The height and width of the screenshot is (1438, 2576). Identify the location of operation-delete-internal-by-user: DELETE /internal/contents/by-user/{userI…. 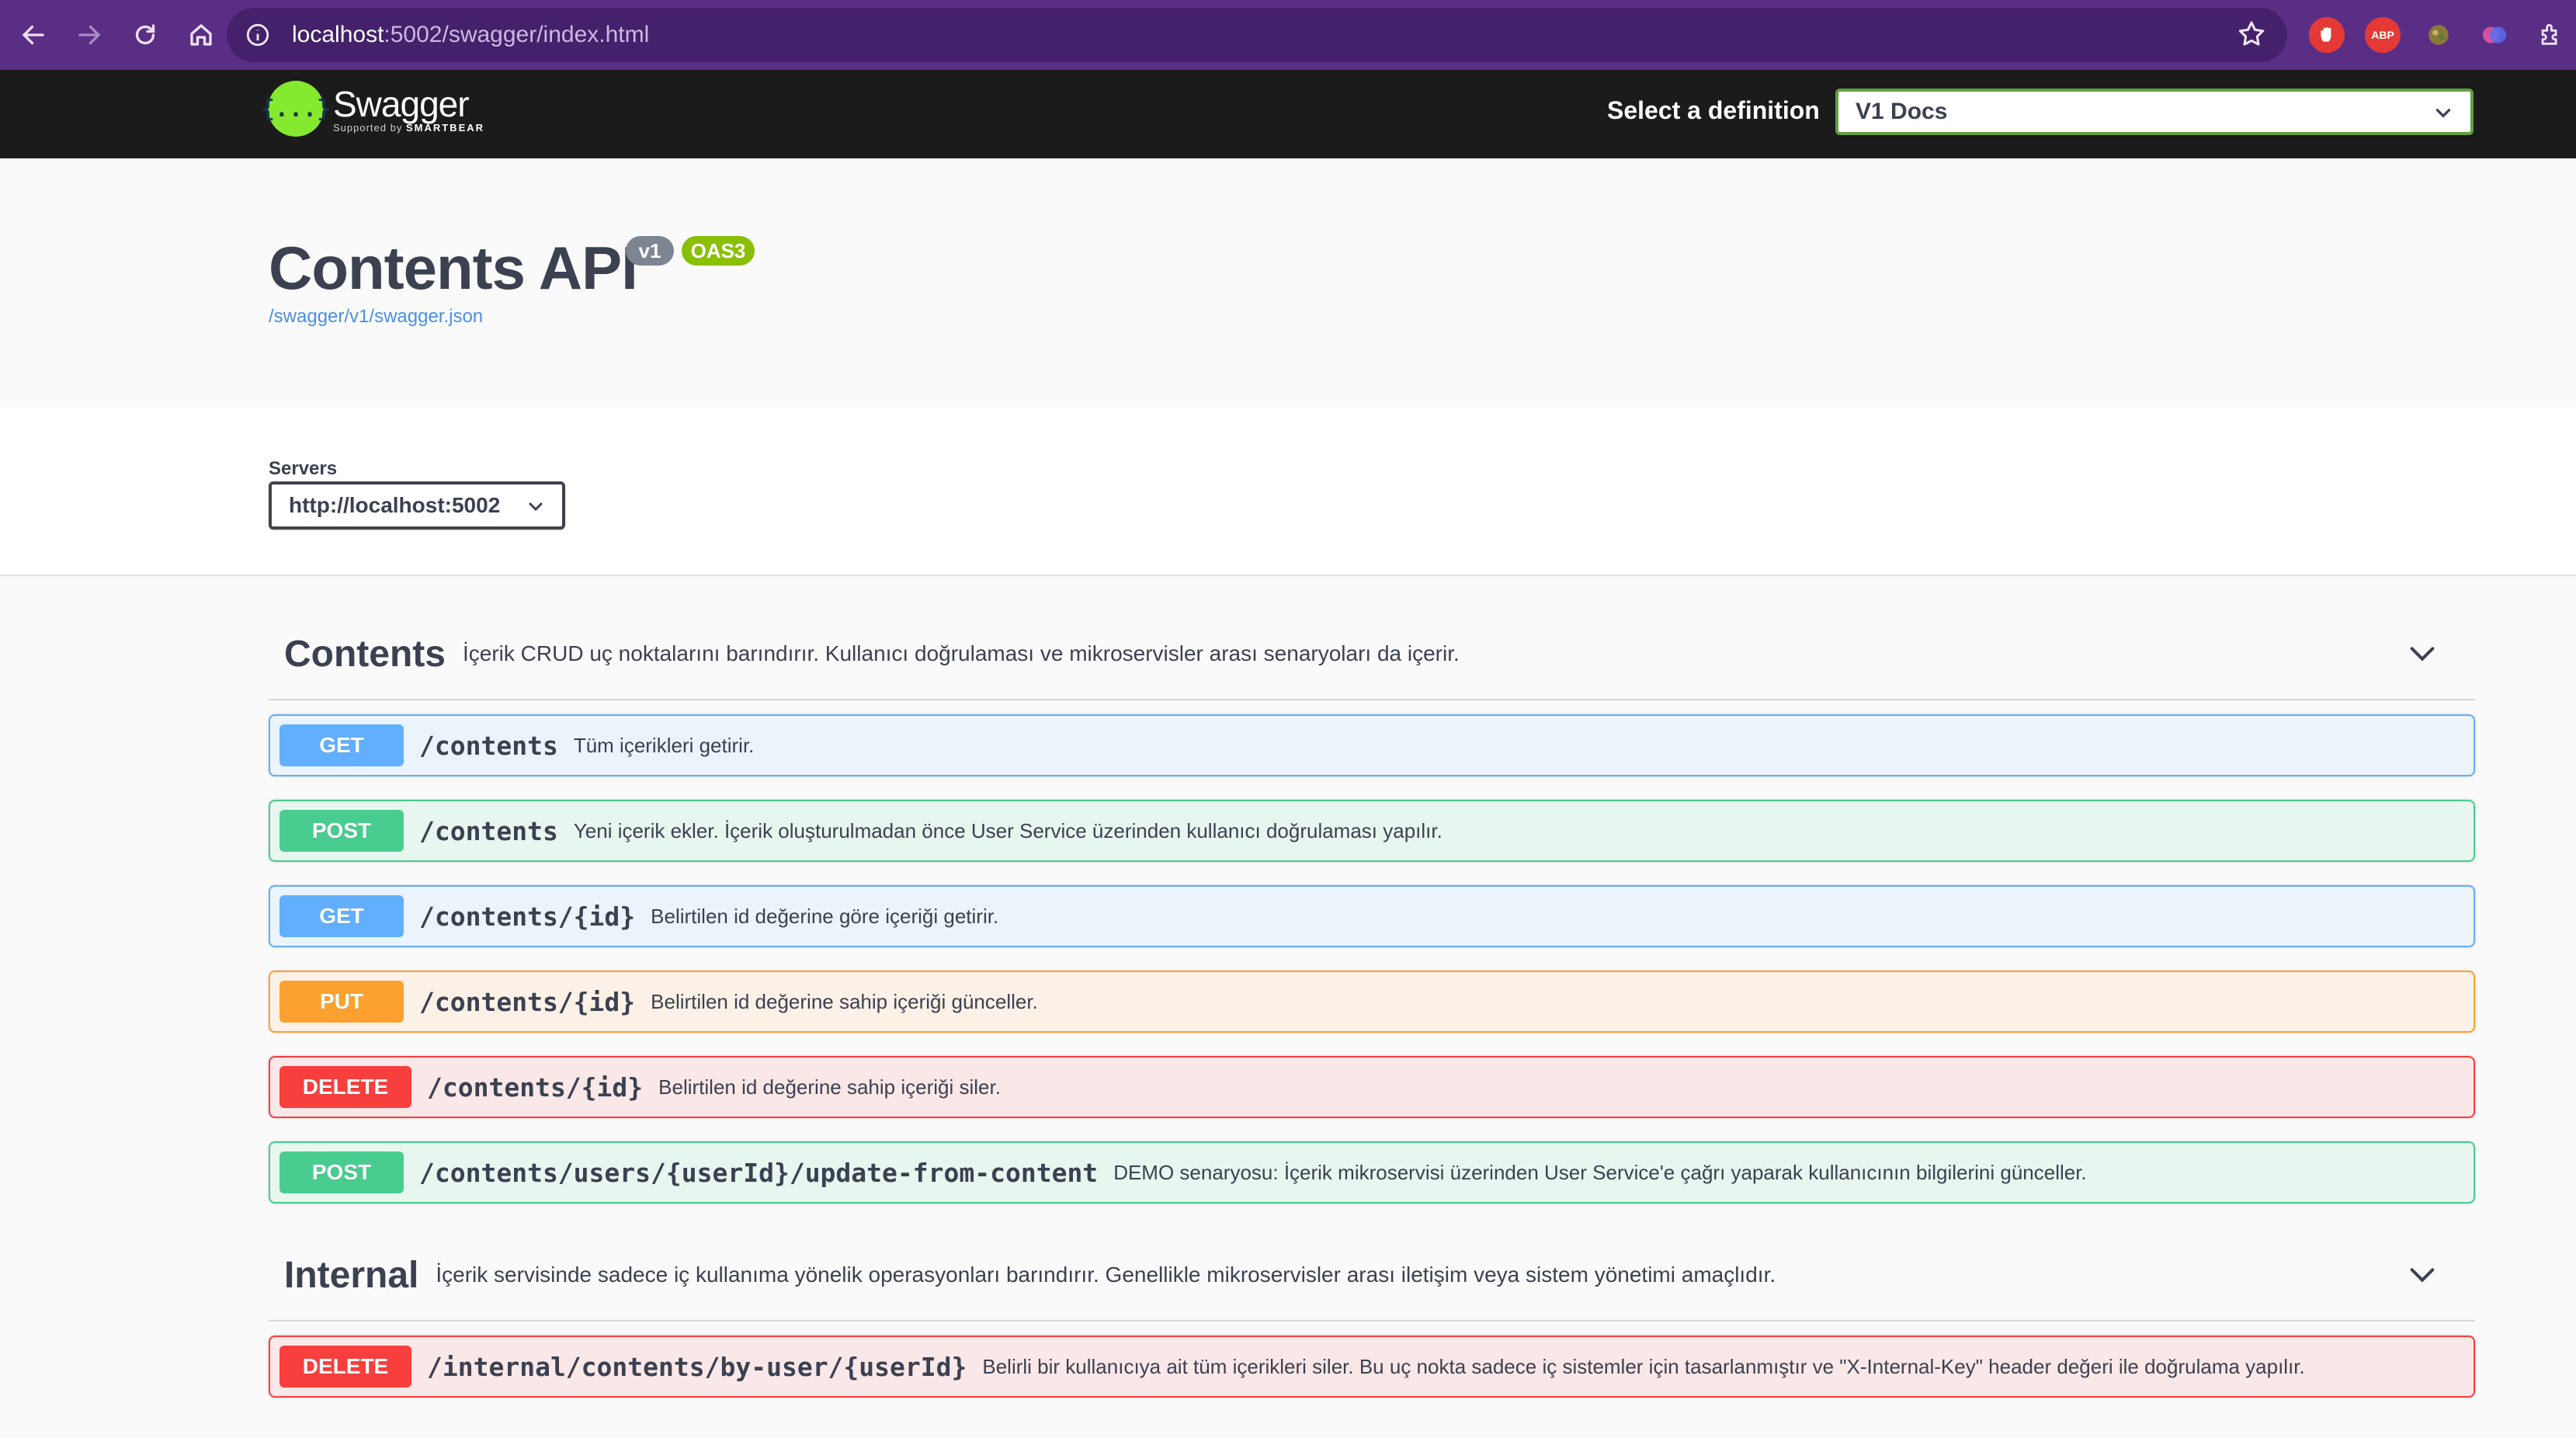
(1372, 1367).